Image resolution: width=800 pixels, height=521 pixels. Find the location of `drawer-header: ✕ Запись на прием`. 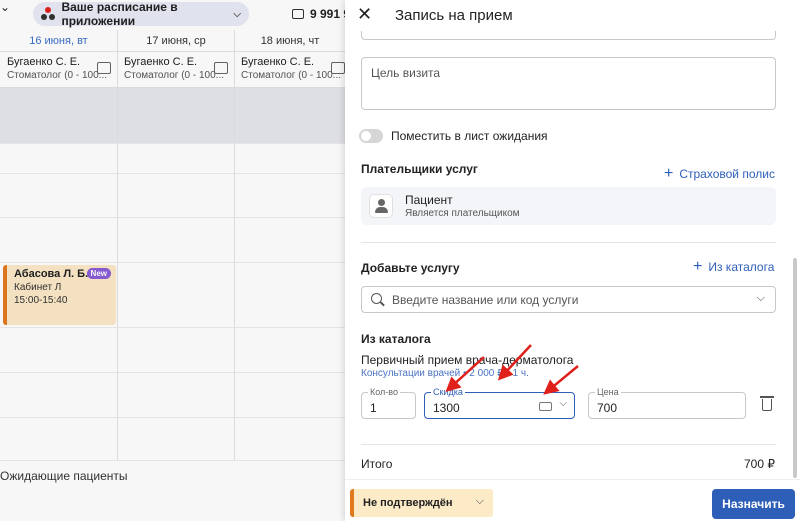

drawer-header: ✕ Запись на прием is located at coordinates (572, 15).